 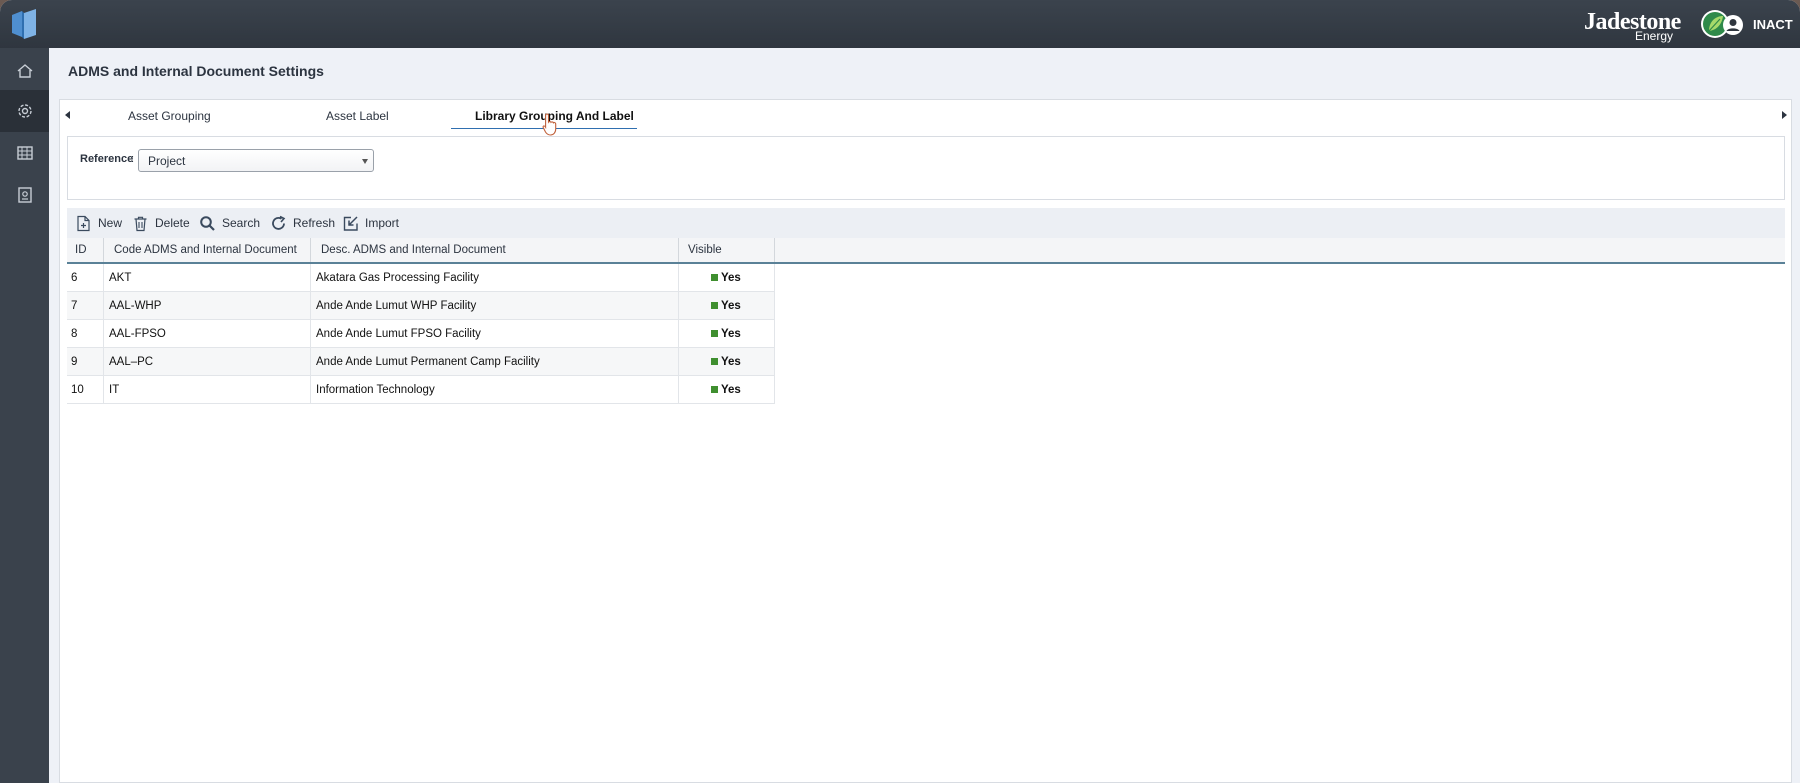 What do you see at coordinates (926, 168) in the screenshot?
I see `reference-filter: Reference : Project` at bounding box center [926, 168].